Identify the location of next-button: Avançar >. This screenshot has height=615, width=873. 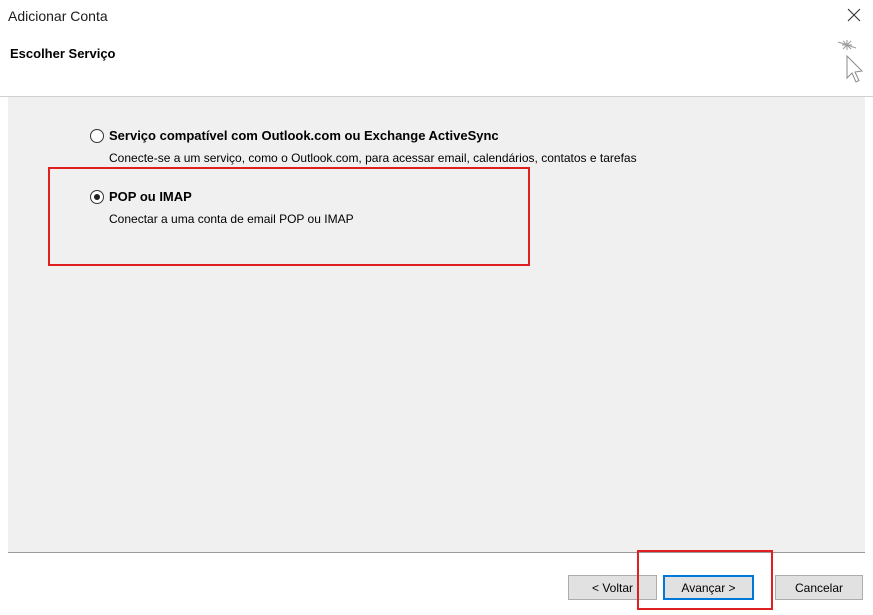
(708, 587).